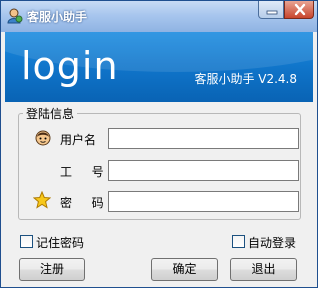  I want to click on employee-id-label: 工 号, so click(84, 172).